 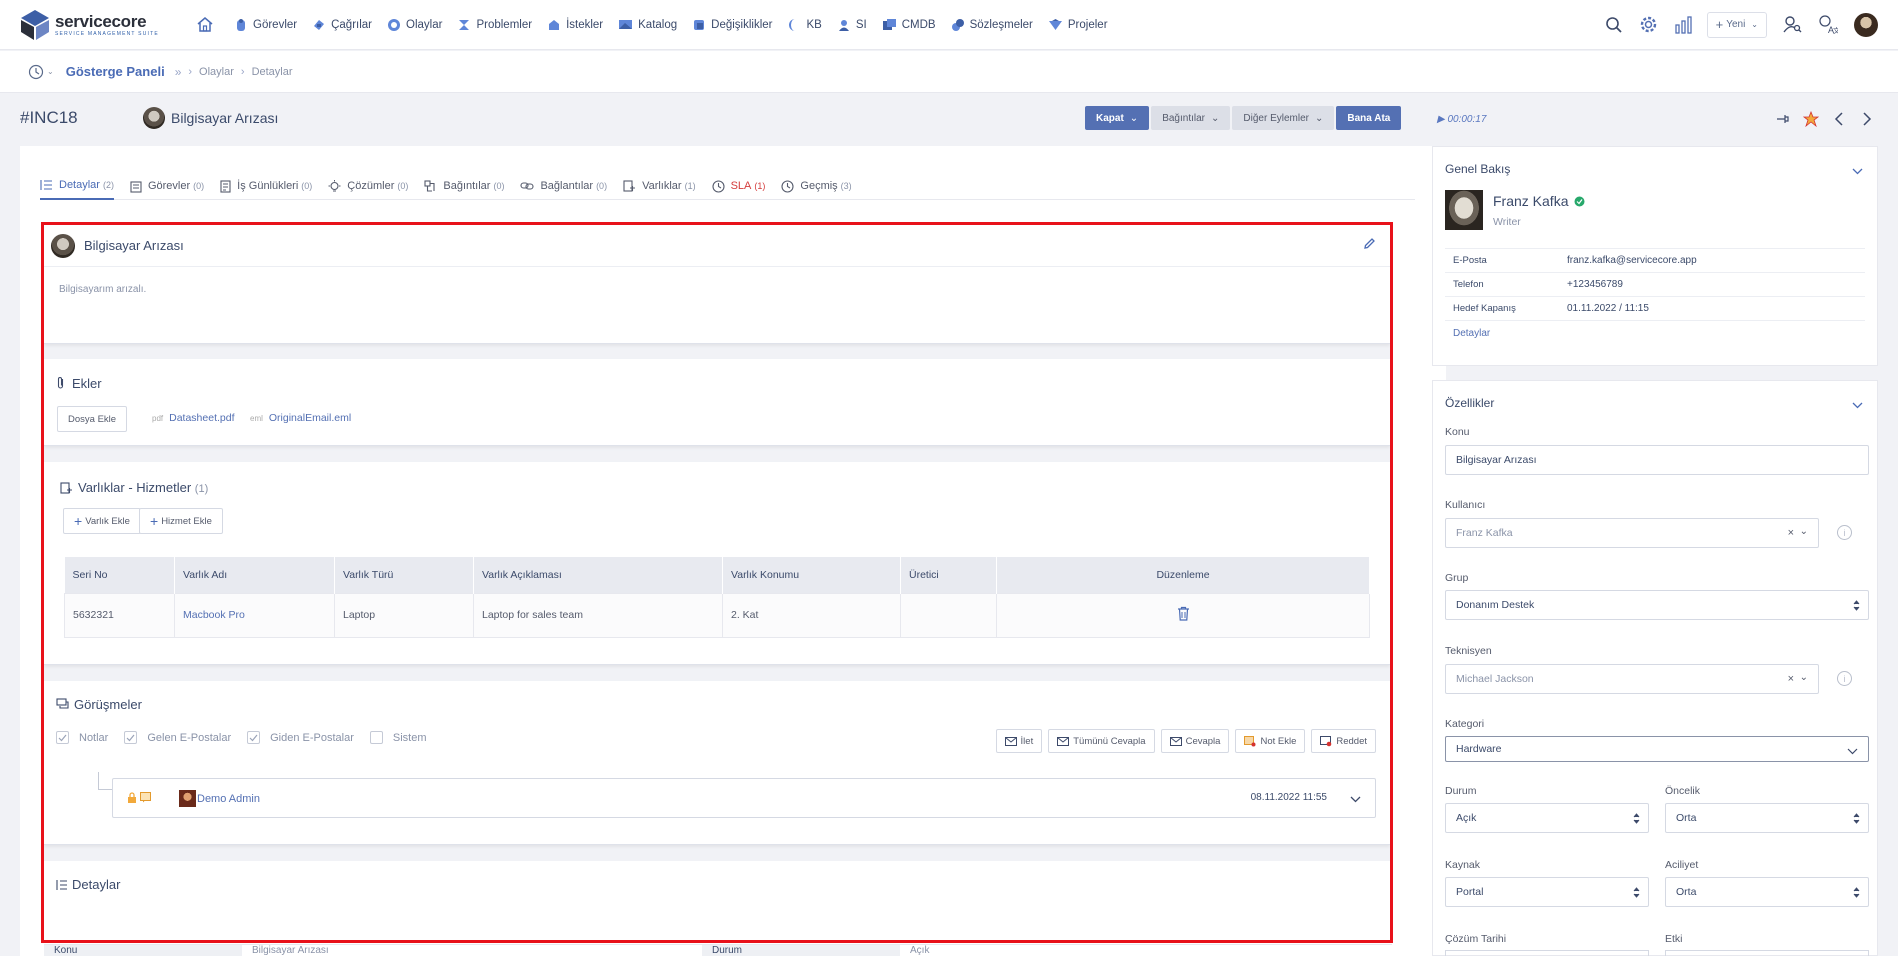 What do you see at coordinates (1183, 615) in the screenshot?
I see `trash-icon` at bounding box center [1183, 615].